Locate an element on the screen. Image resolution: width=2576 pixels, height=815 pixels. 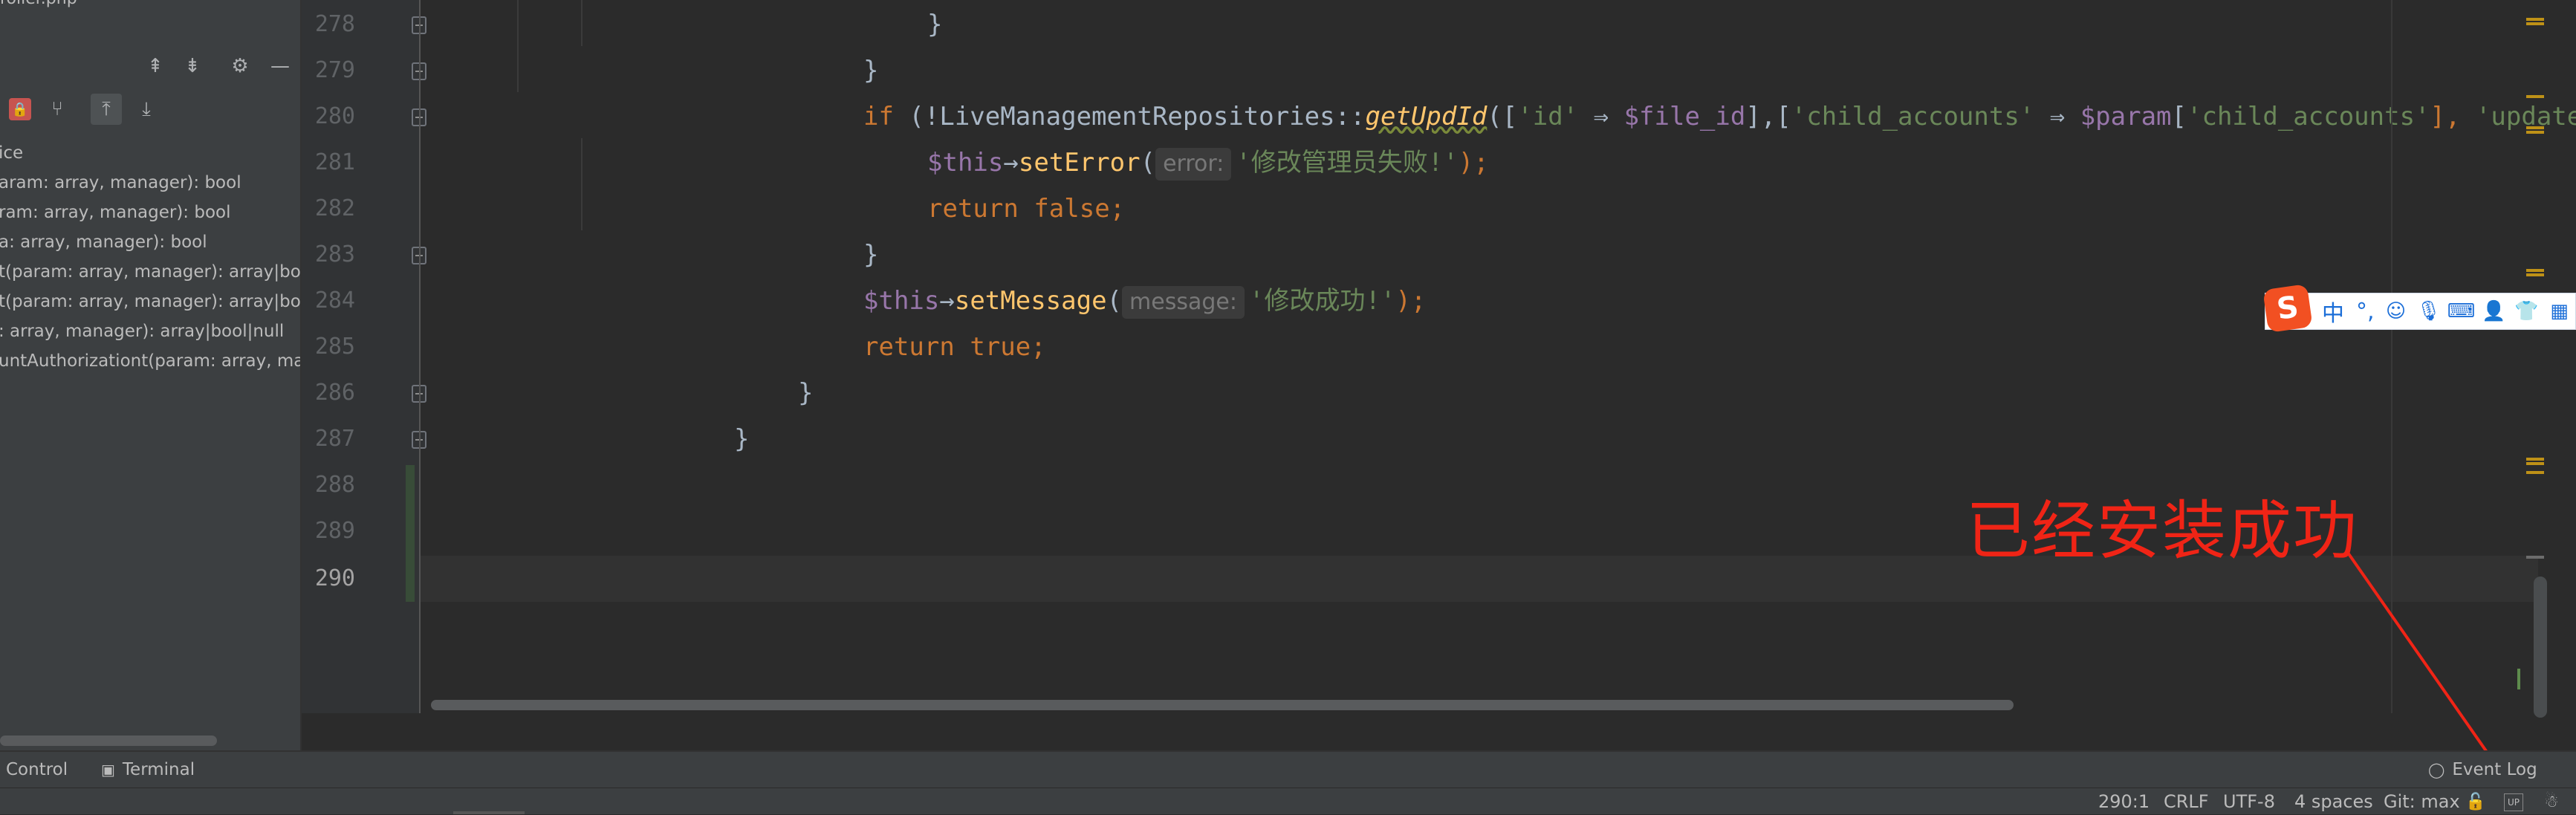
right-margin-guide is located at coordinates (2391, 356).